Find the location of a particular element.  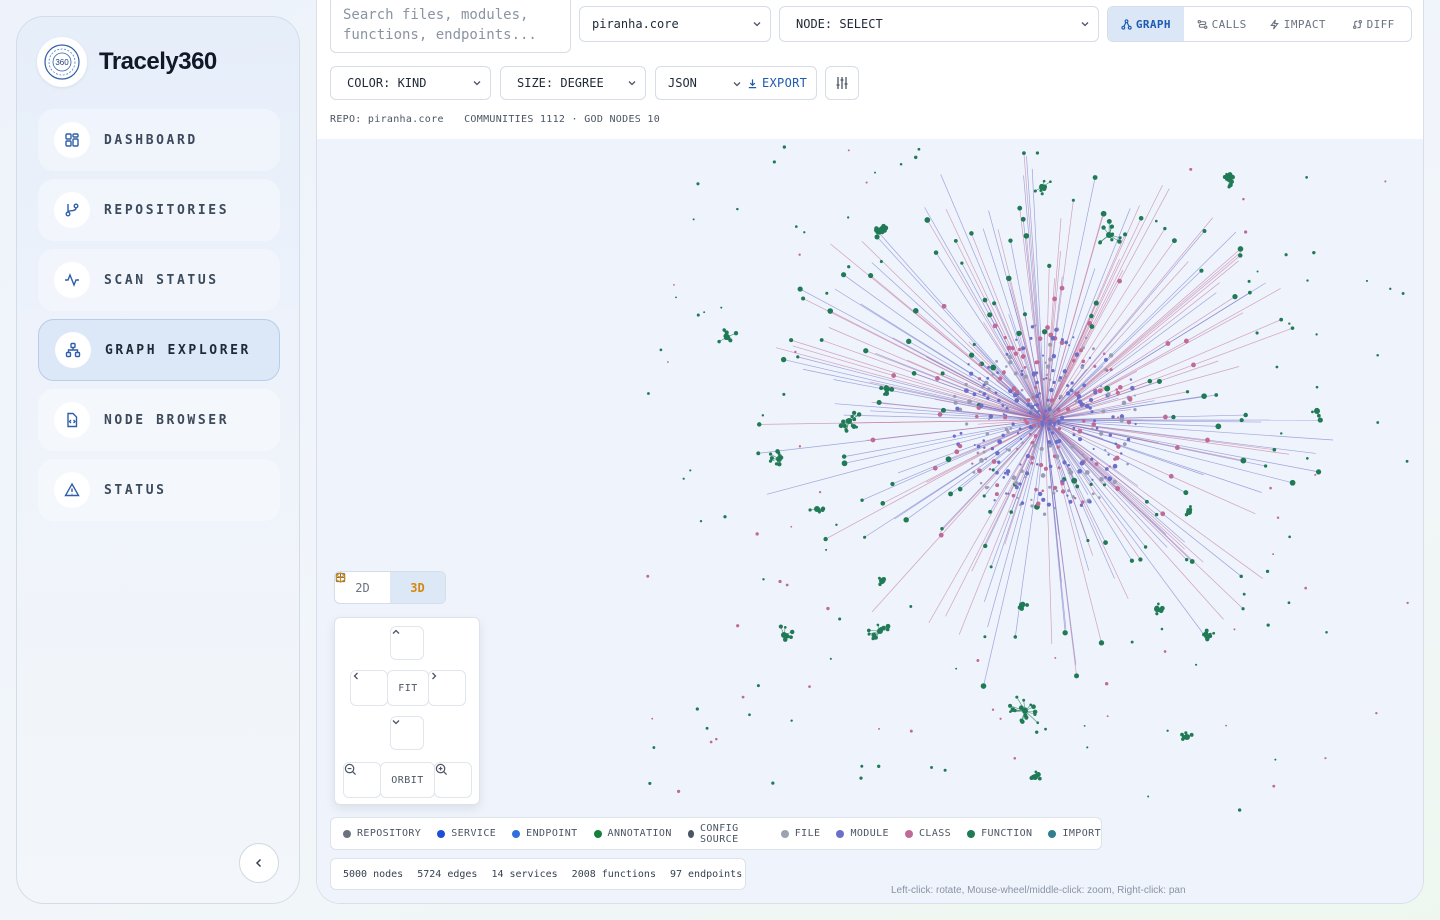

graph-settings-button is located at coordinates (842, 83).